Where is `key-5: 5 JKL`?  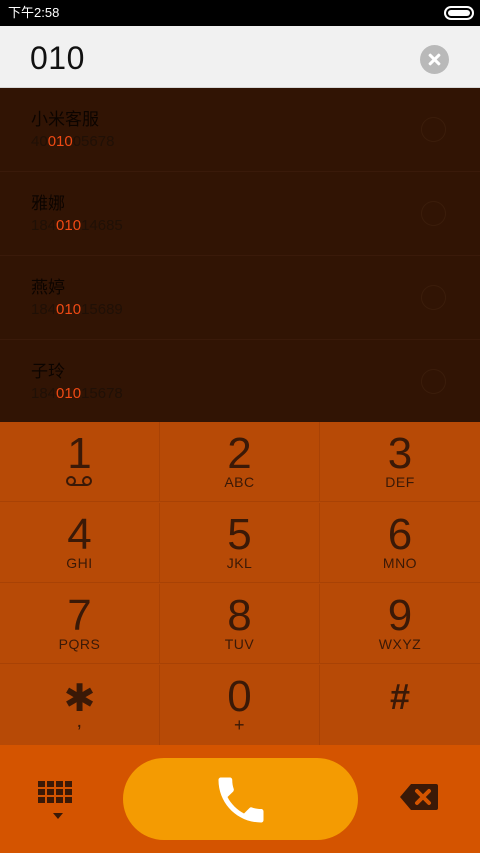 key-5: 5 JKL is located at coordinates (240, 543).